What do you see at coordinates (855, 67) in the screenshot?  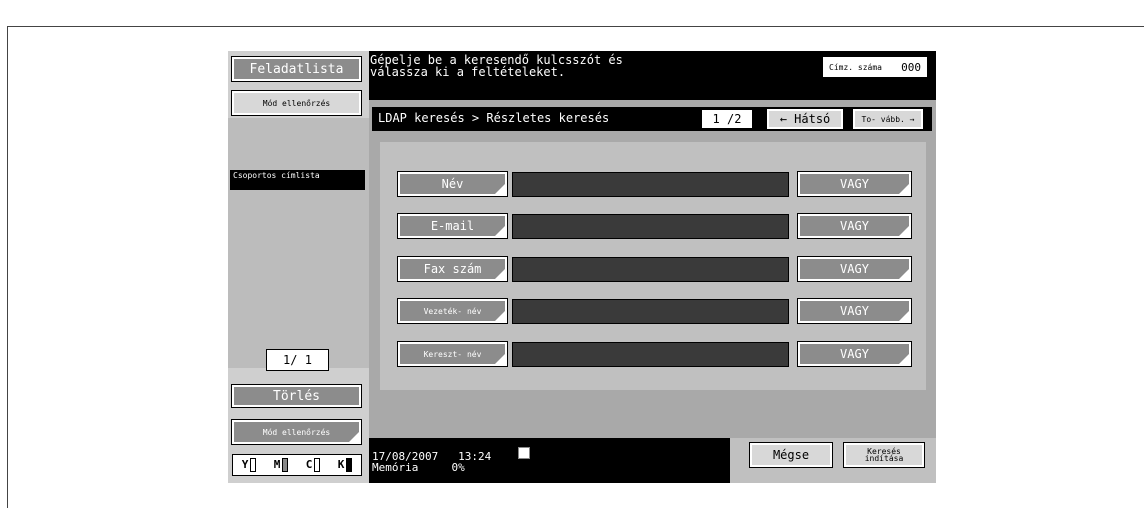 I see `recipient-counter-label: Címz. száma` at bounding box center [855, 67].